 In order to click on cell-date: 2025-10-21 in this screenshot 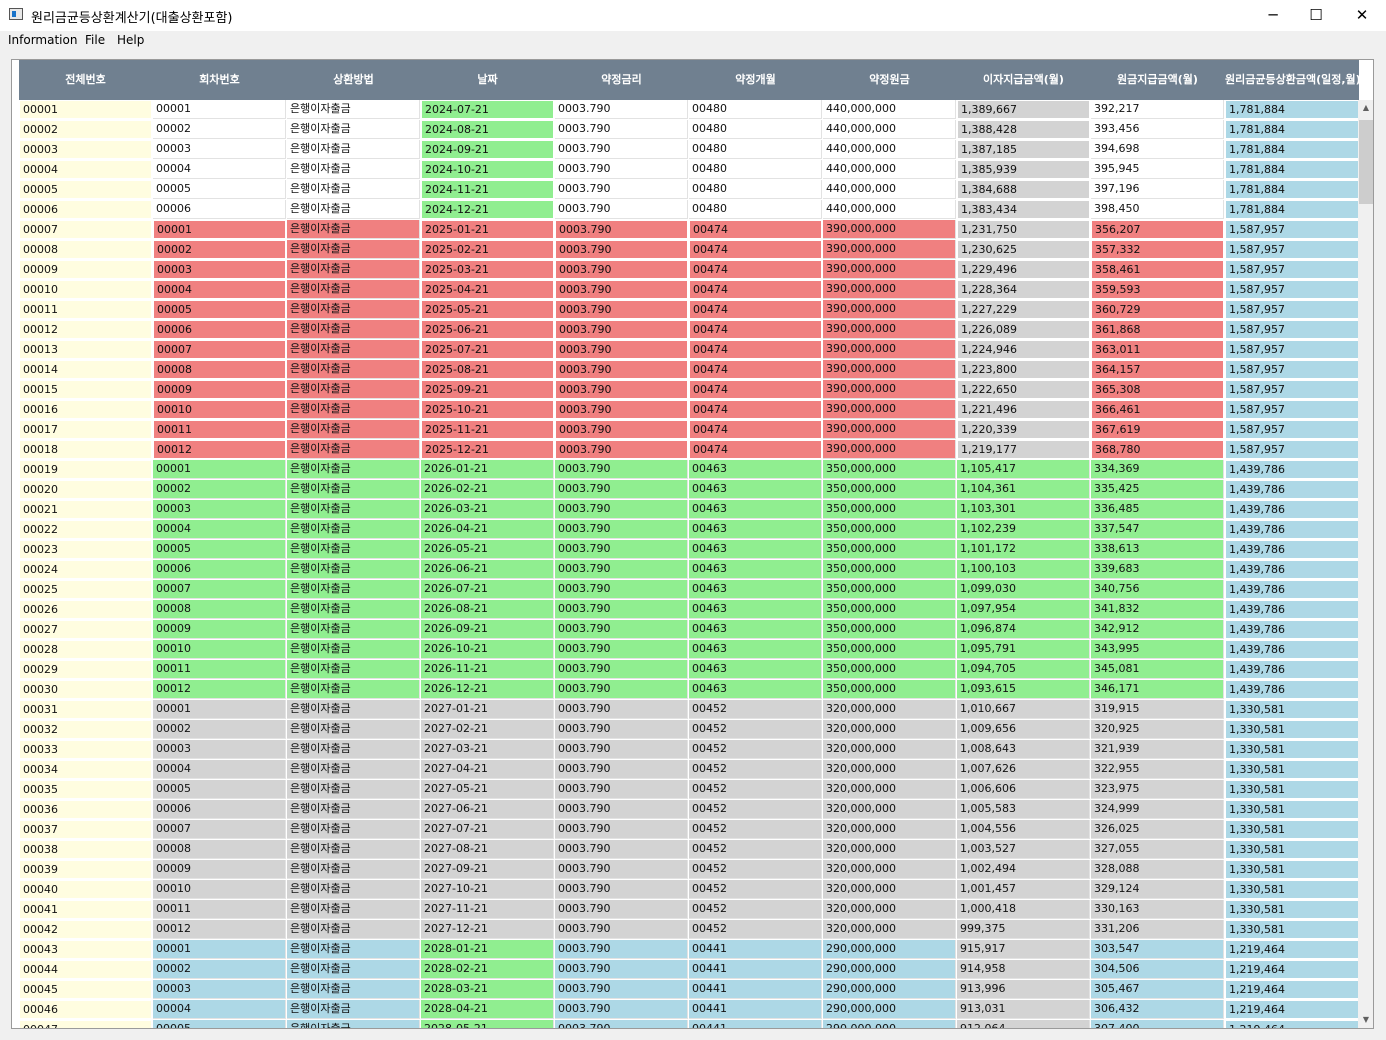, I will do `click(487, 409)`.